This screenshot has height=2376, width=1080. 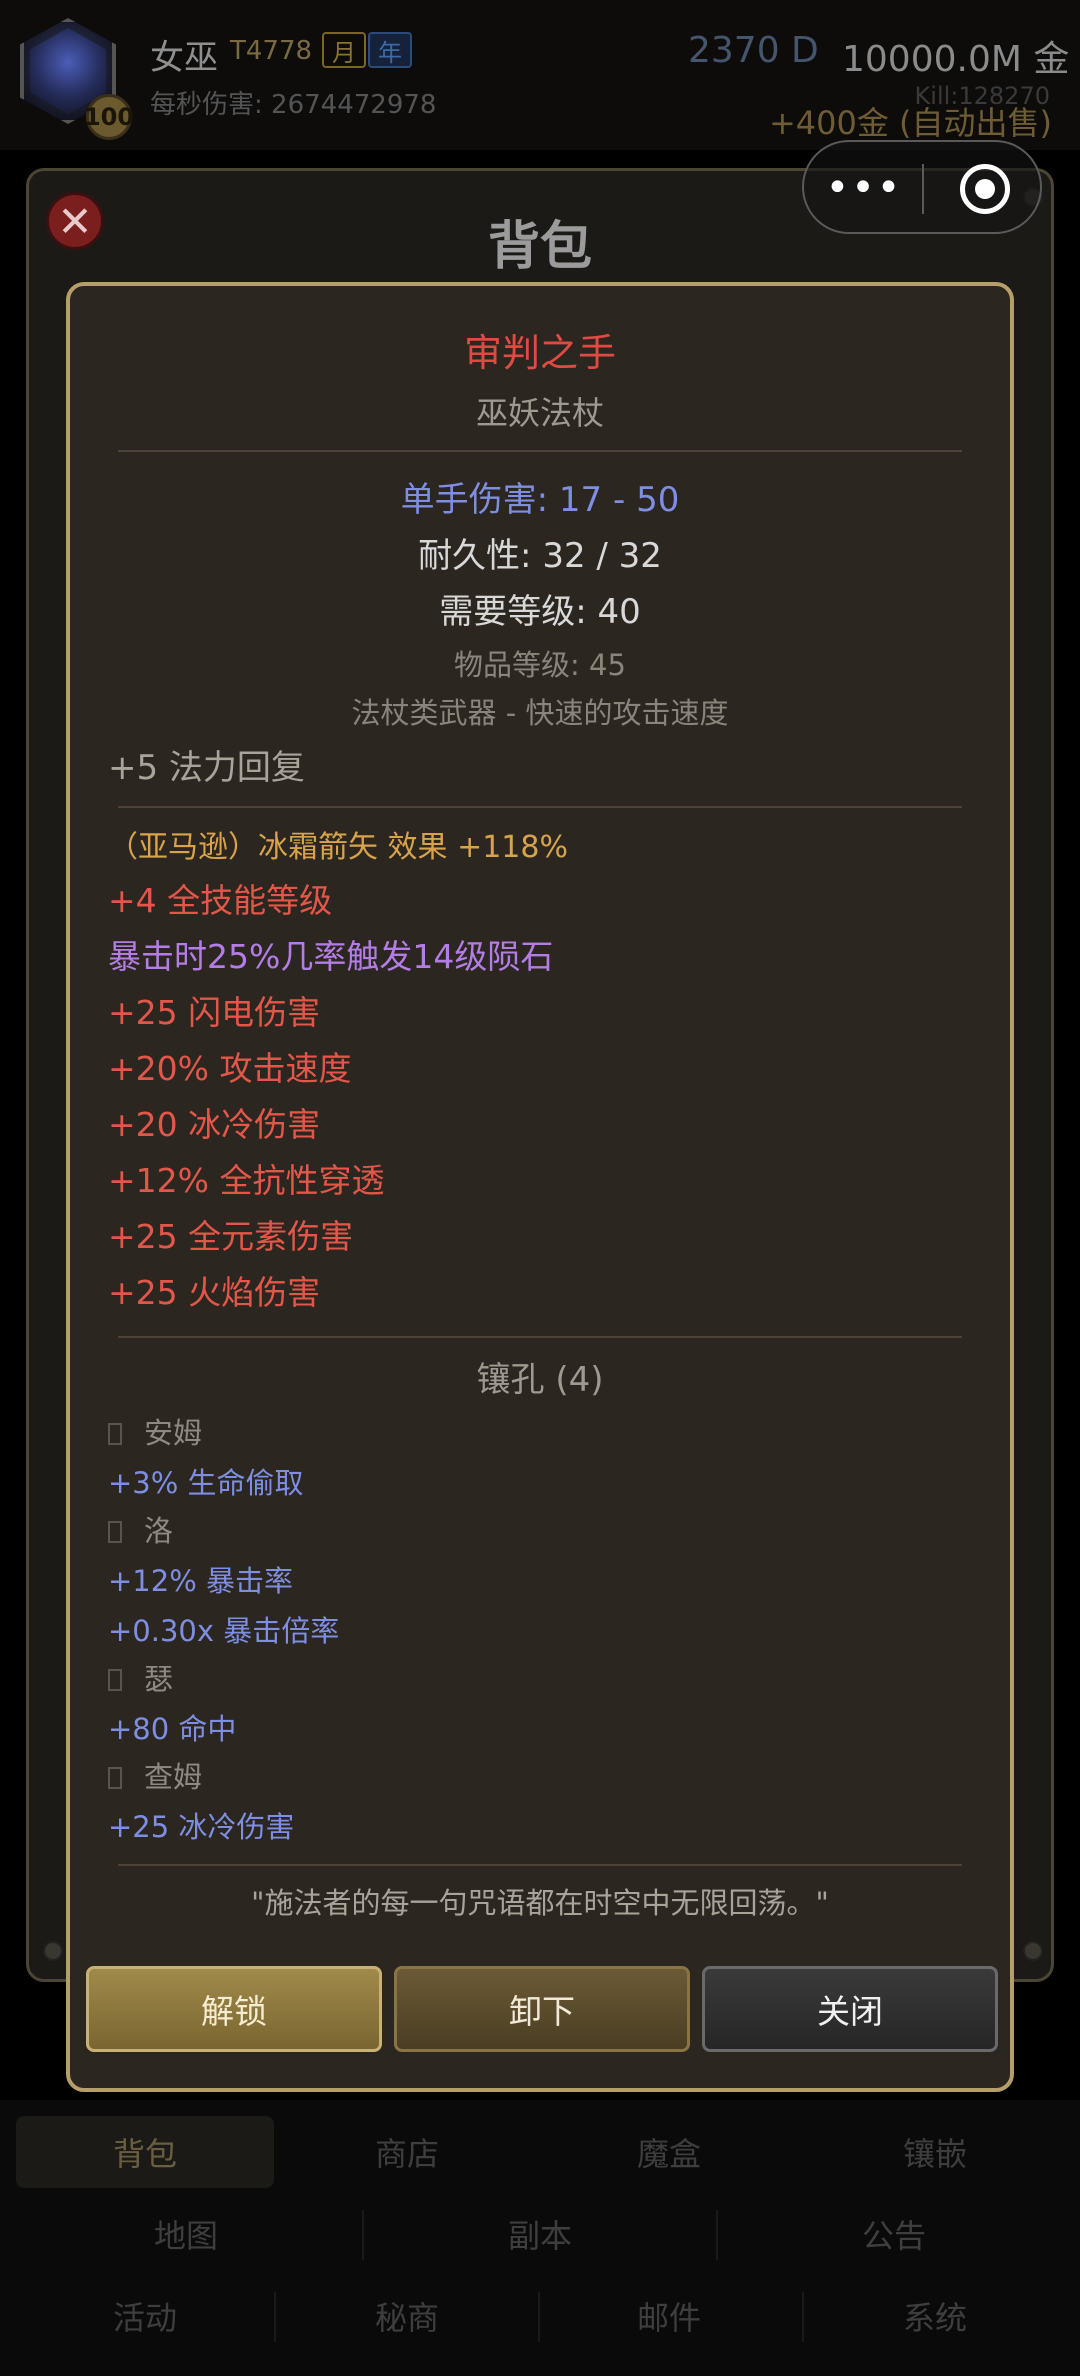 I want to click on affix-line: +25 全元素伤害, so click(x=231, y=1236).